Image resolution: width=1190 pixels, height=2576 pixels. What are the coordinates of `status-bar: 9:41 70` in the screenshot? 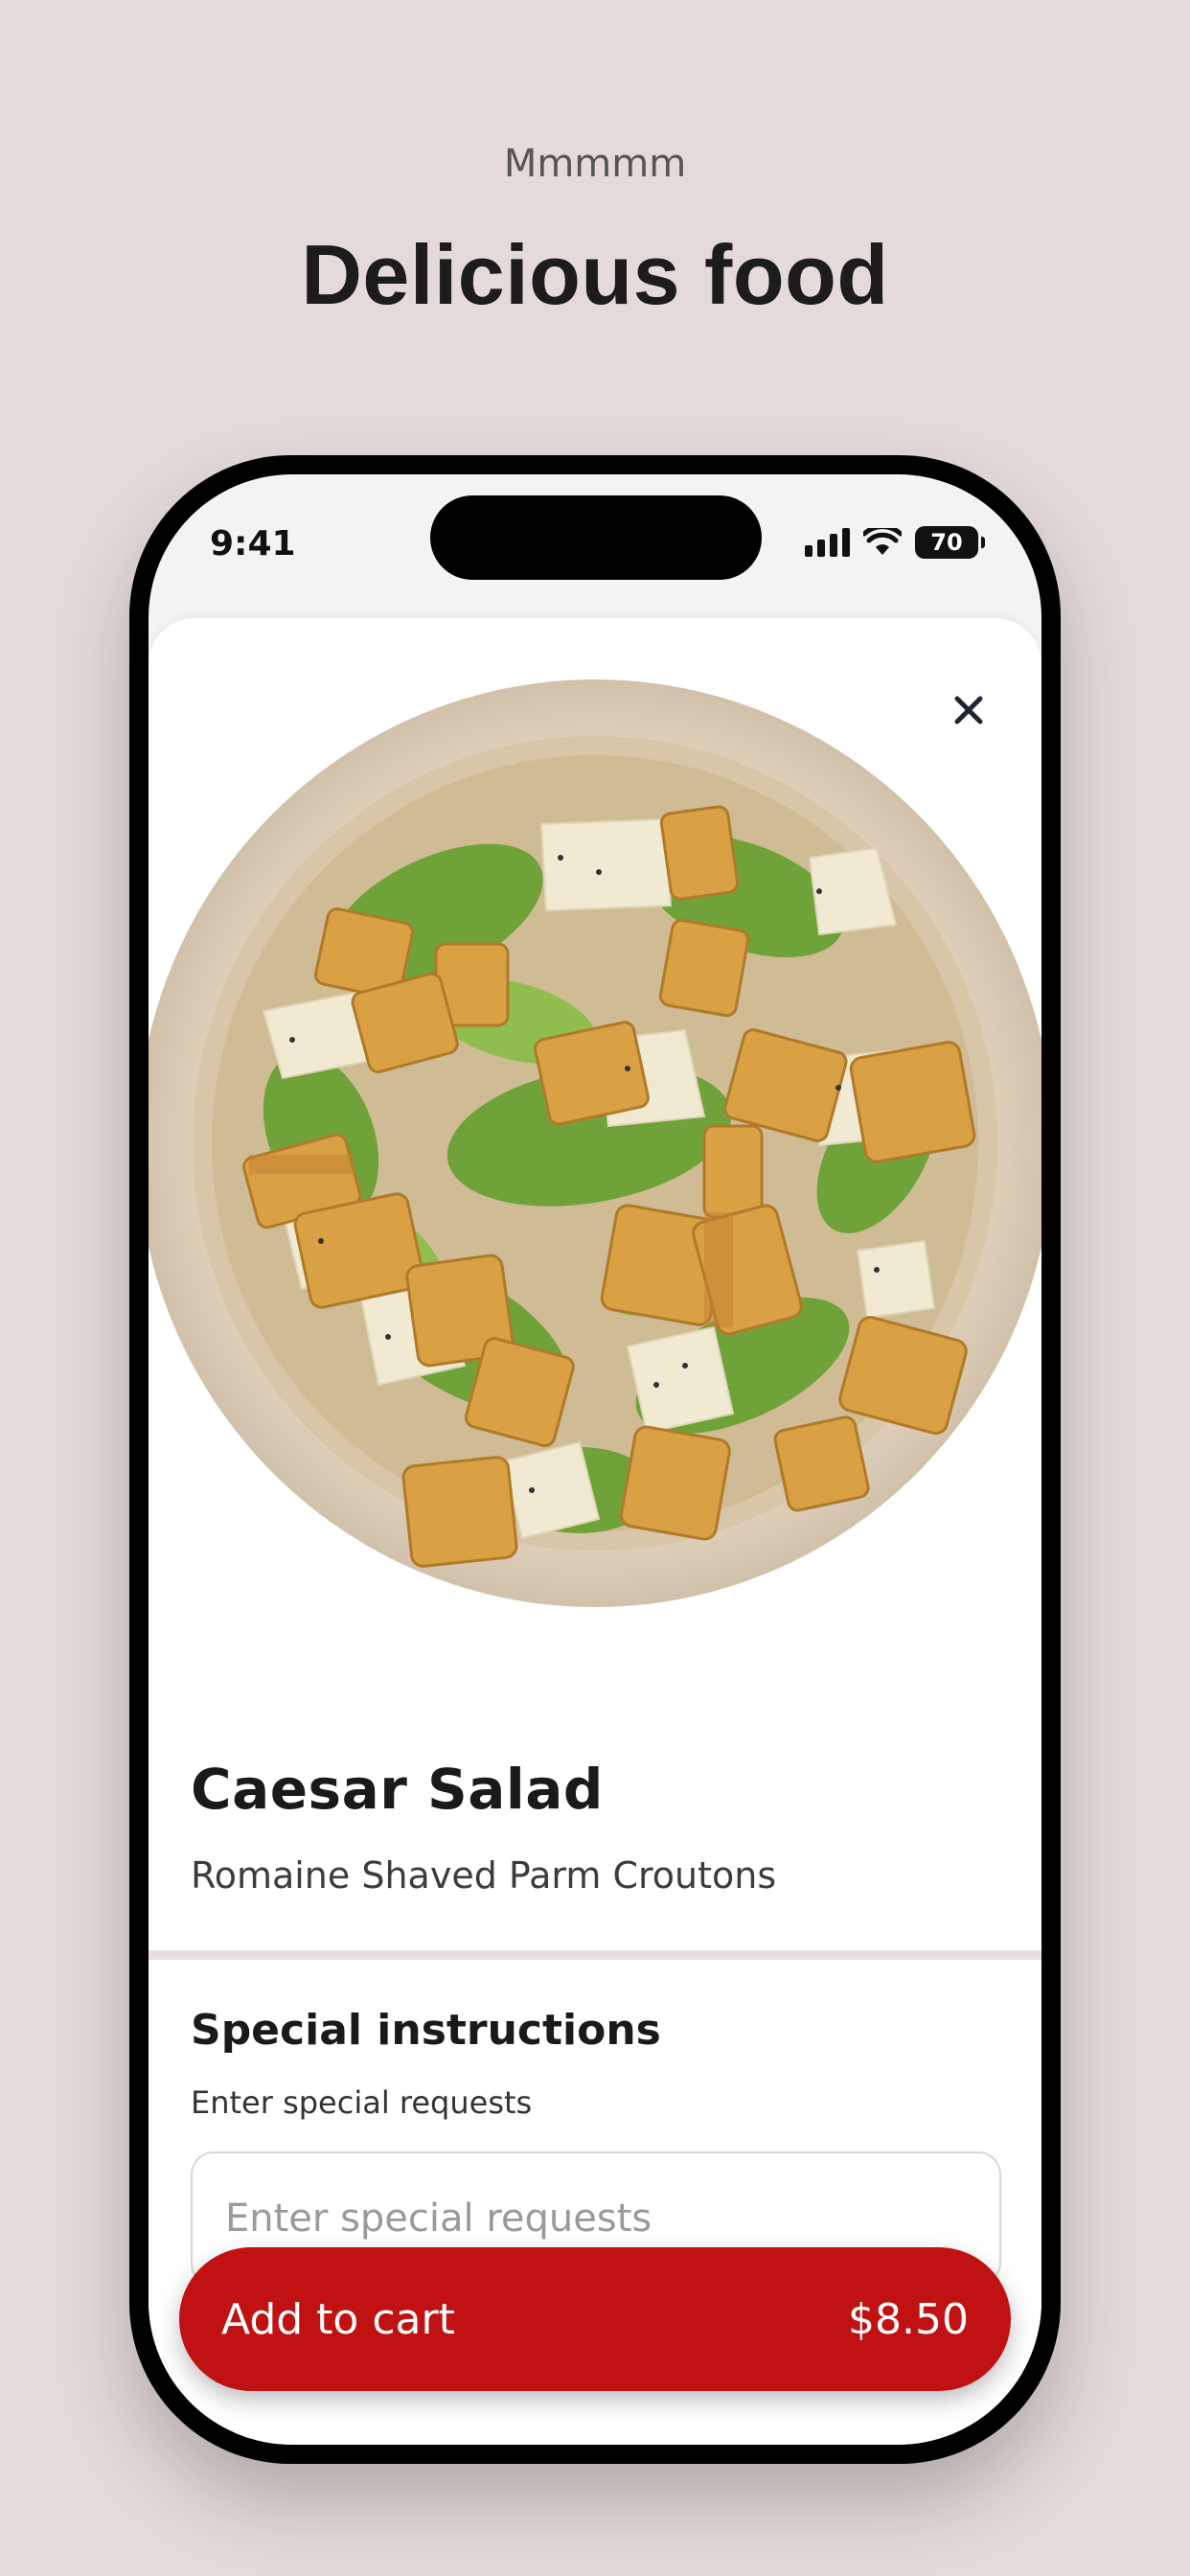 It's located at (595, 546).